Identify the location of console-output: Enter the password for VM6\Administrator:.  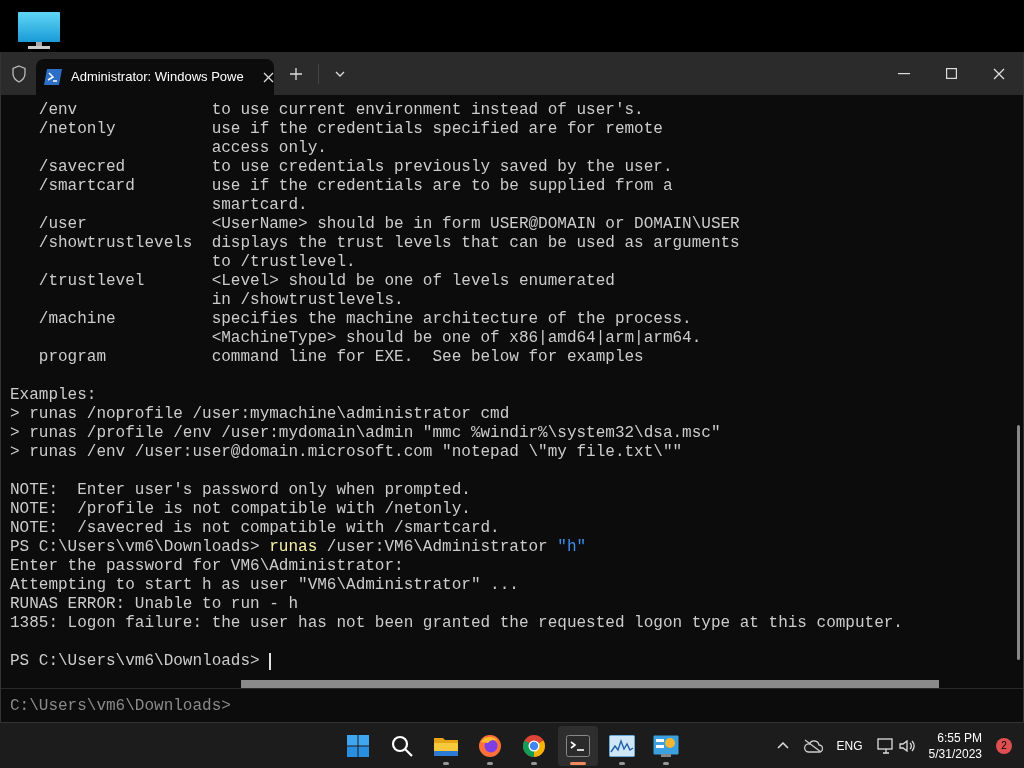
(207, 566).